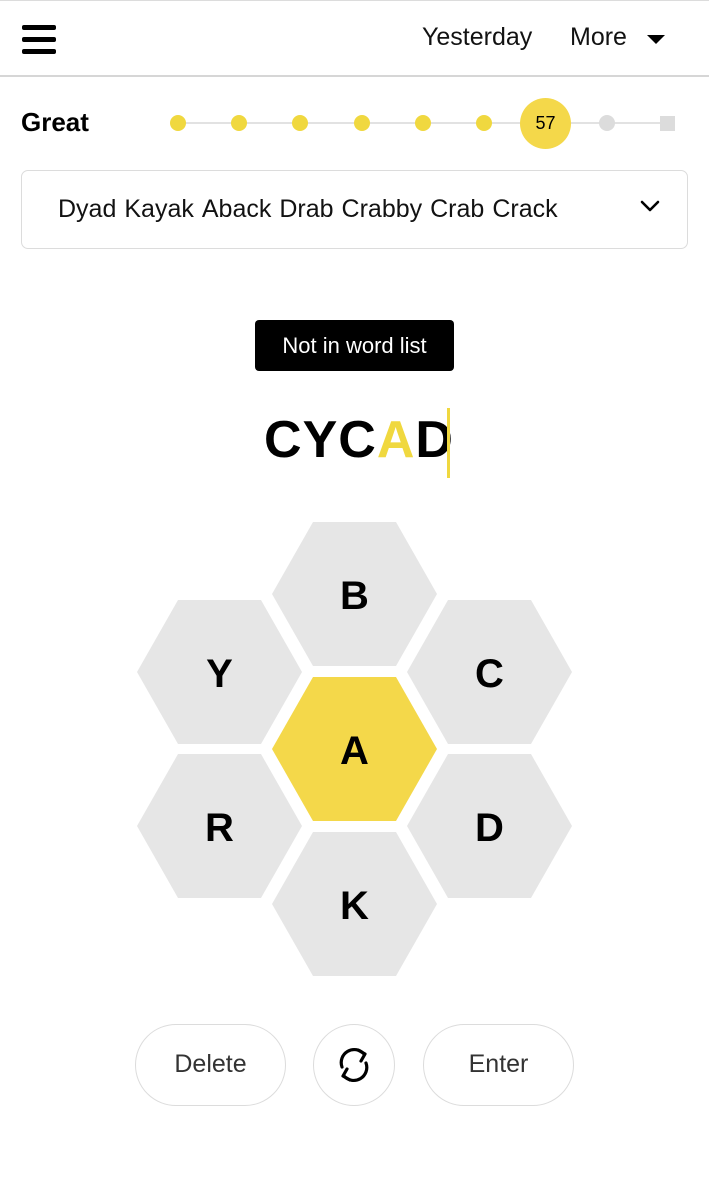 The width and height of the screenshot is (709, 1200). I want to click on yesterday-link: Yesterday, so click(477, 37).